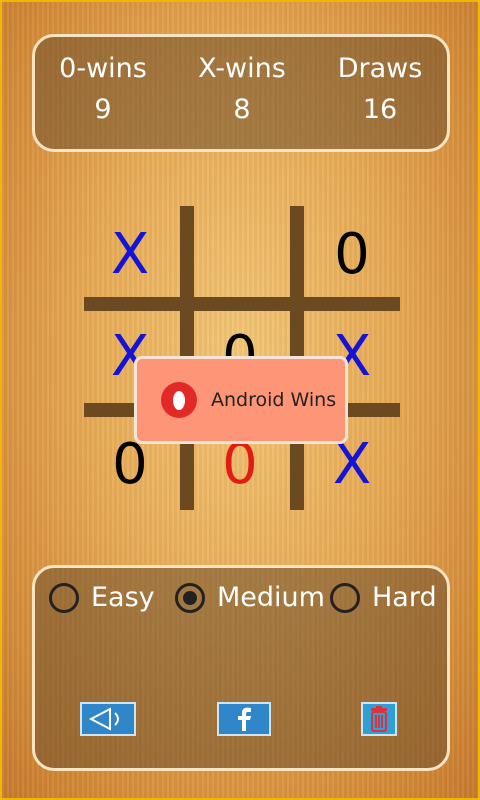 The image size is (480, 800). What do you see at coordinates (404, 597) in the screenshot?
I see `difficulty-hard-label: Hard` at bounding box center [404, 597].